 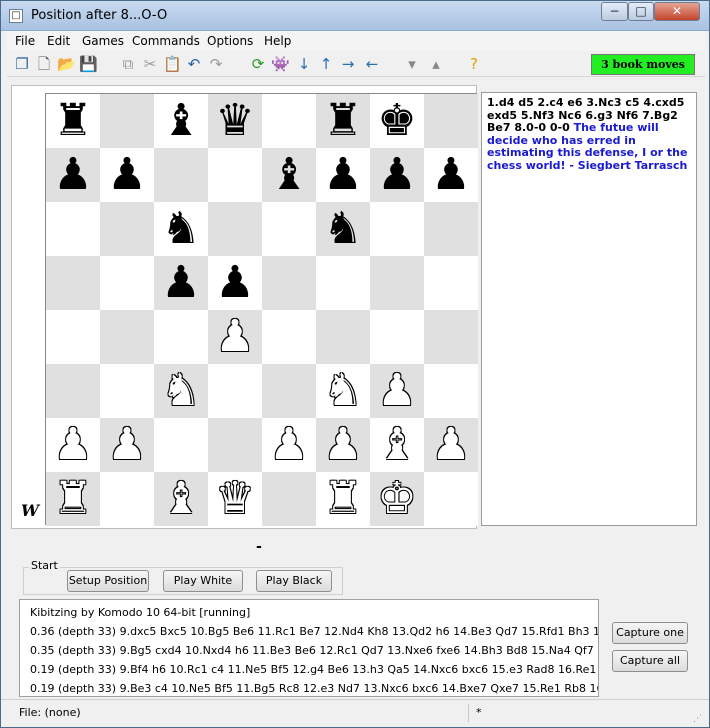 I want to click on undo-icon: ↶, so click(x=194, y=64).